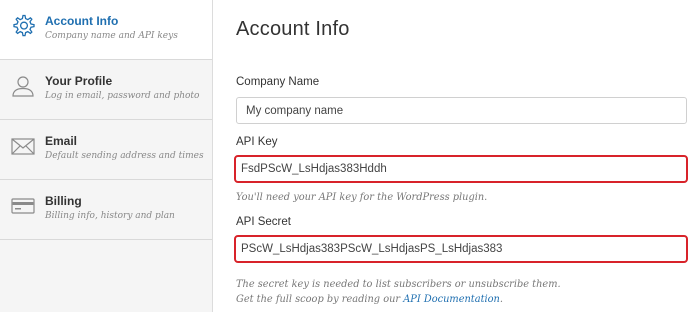 The height and width of the screenshot is (312, 700). Describe the element at coordinates (461, 249) in the screenshot. I see `api-secret-field` at that location.